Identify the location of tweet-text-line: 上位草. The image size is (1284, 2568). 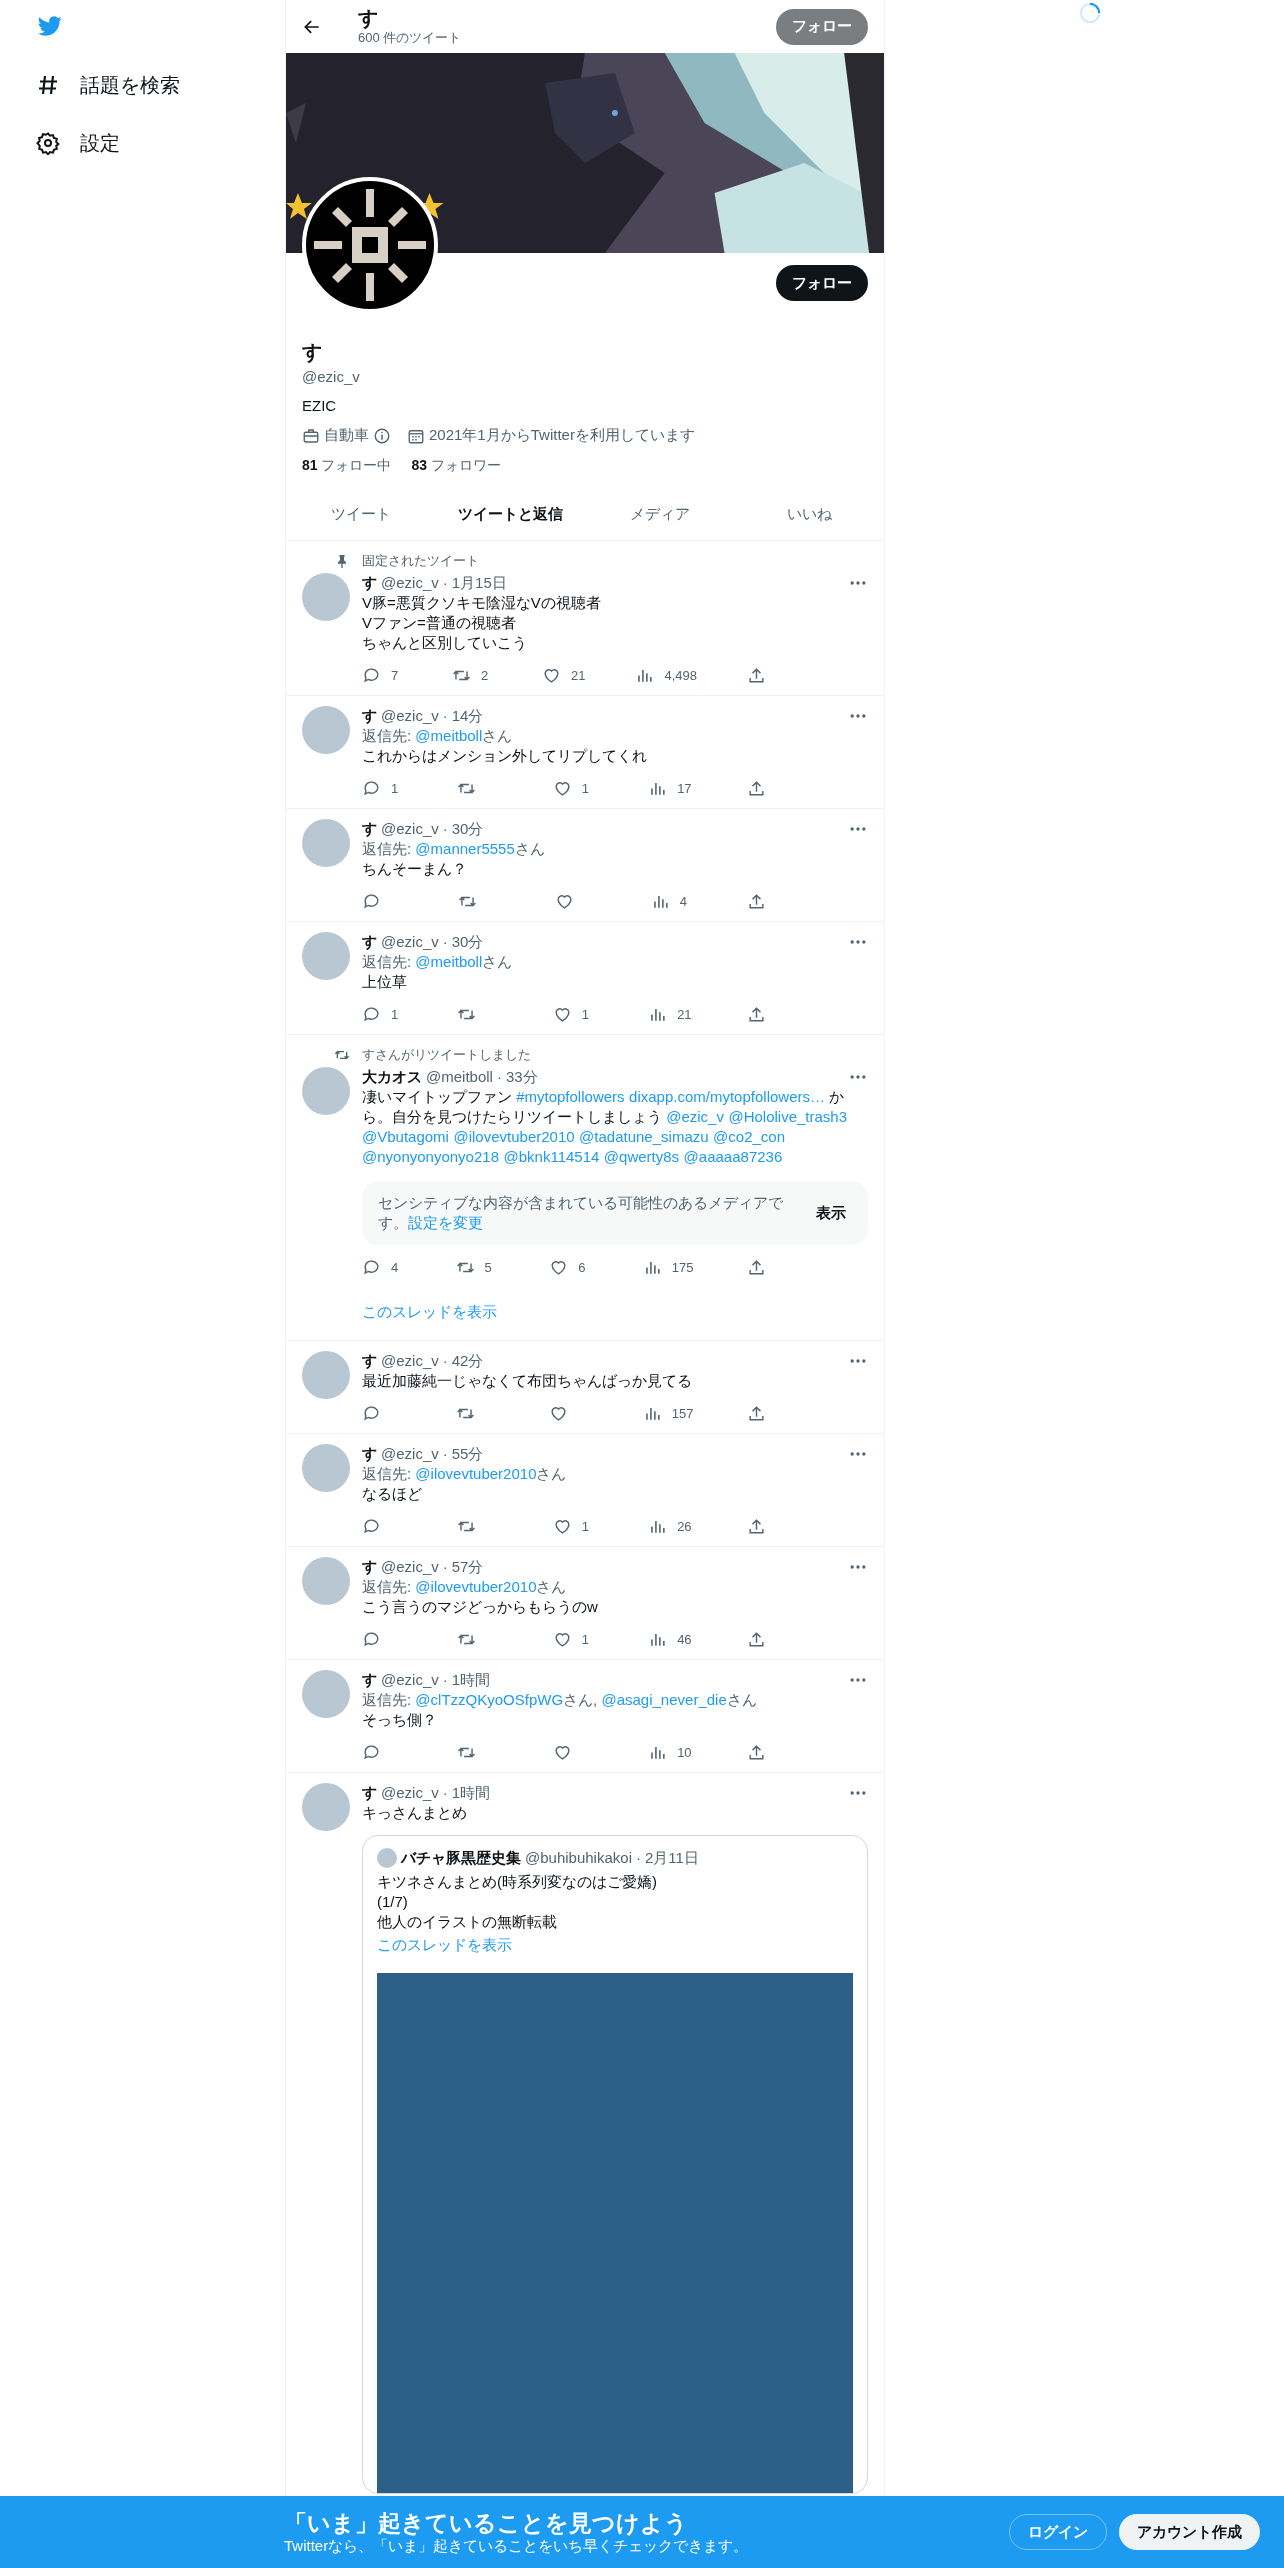
(385, 982).